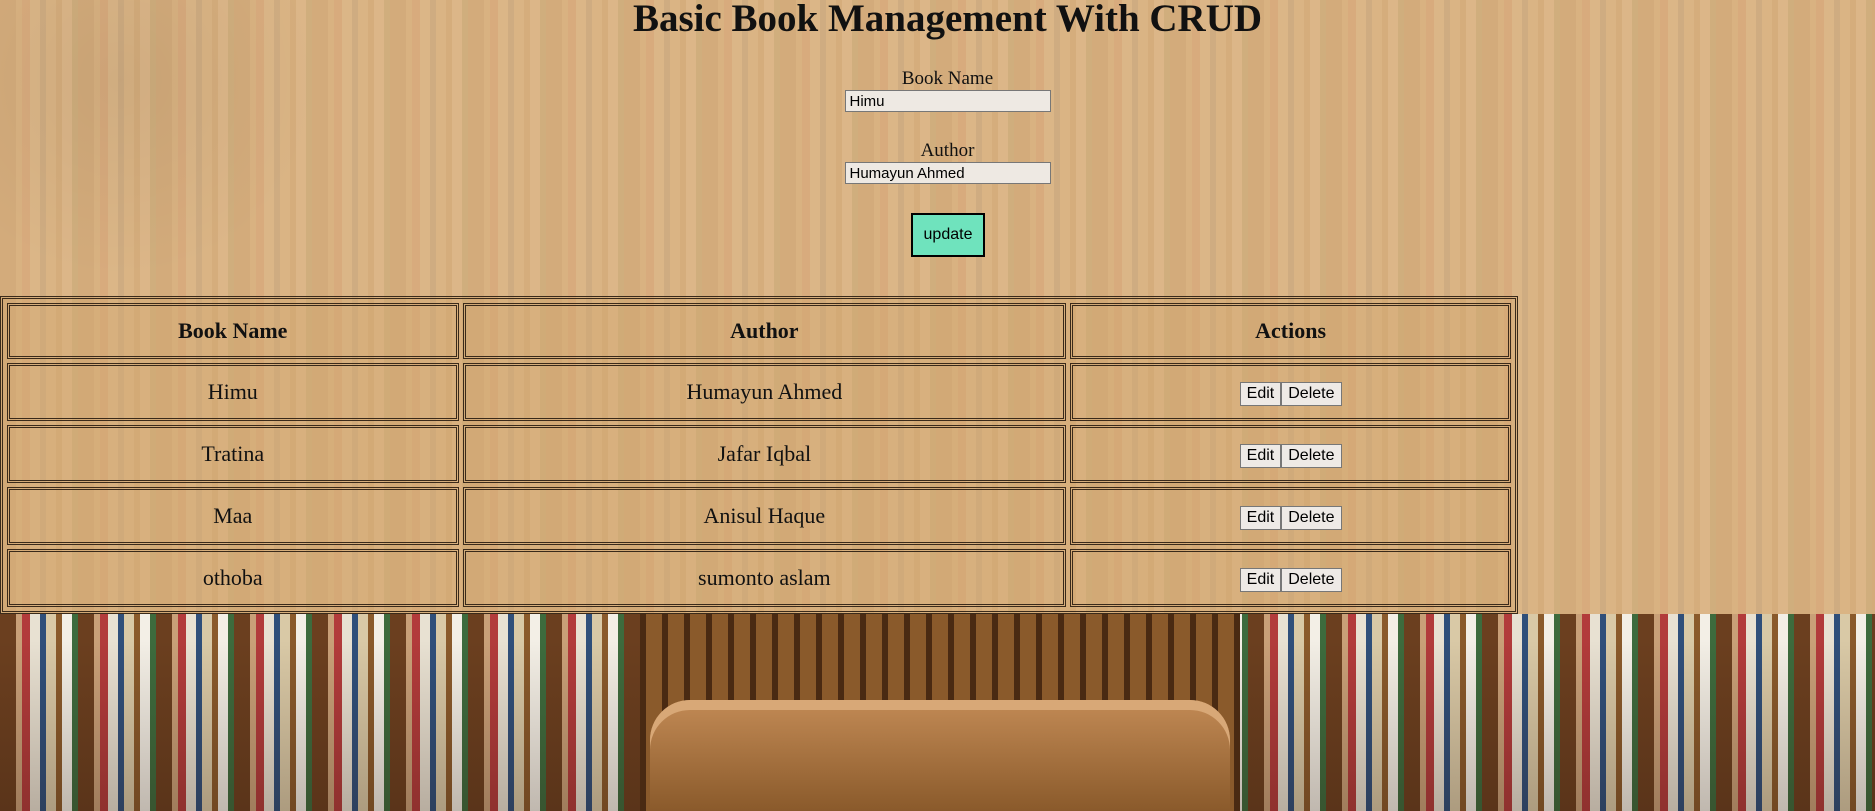  I want to click on cell-book-name: Tratina, so click(233, 454).